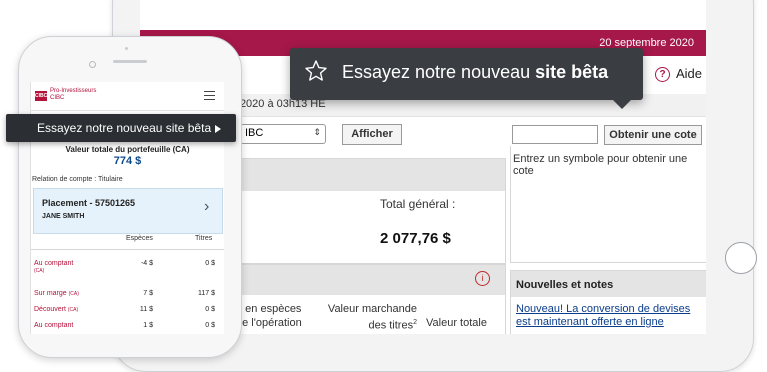  Describe the element at coordinates (456, 323) in the screenshot. I see `column-total-header: Valeur totale` at that location.